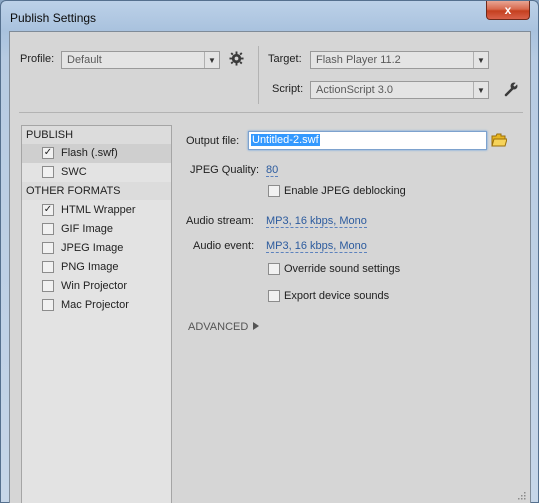 This screenshot has width=539, height=503. What do you see at coordinates (96, 172) in the screenshot?
I see `list-item-swc: SWC` at bounding box center [96, 172].